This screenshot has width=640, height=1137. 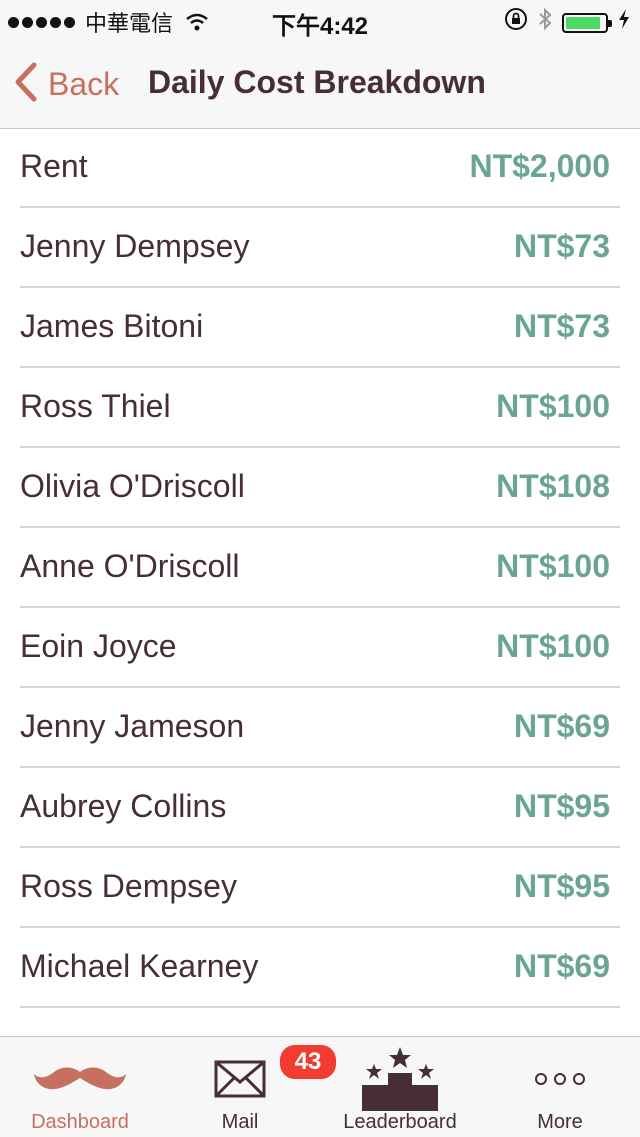 What do you see at coordinates (553, 486) in the screenshot?
I see `cost-amount: NT$108` at bounding box center [553, 486].